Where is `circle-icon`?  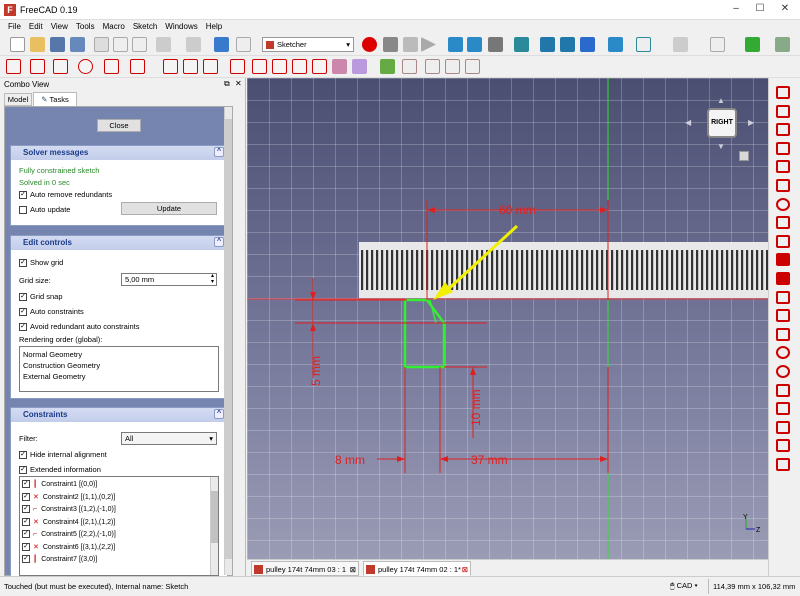
circle-icon is located at coordinates (85, 66).